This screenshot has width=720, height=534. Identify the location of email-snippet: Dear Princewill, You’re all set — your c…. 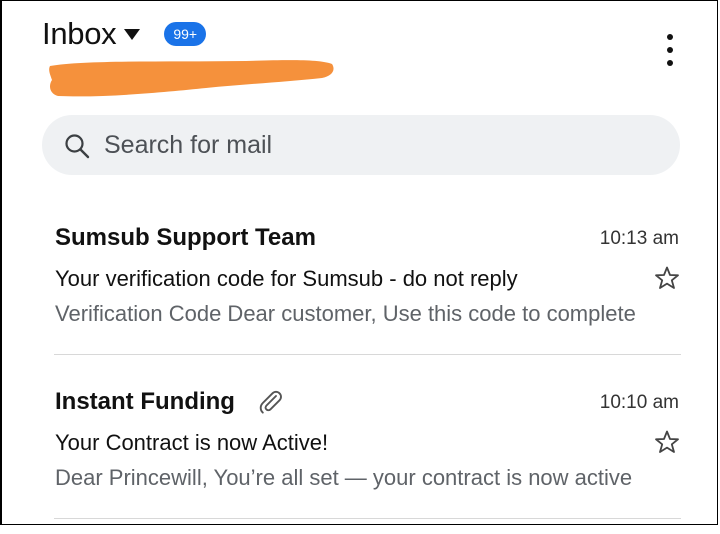
(344, 477).